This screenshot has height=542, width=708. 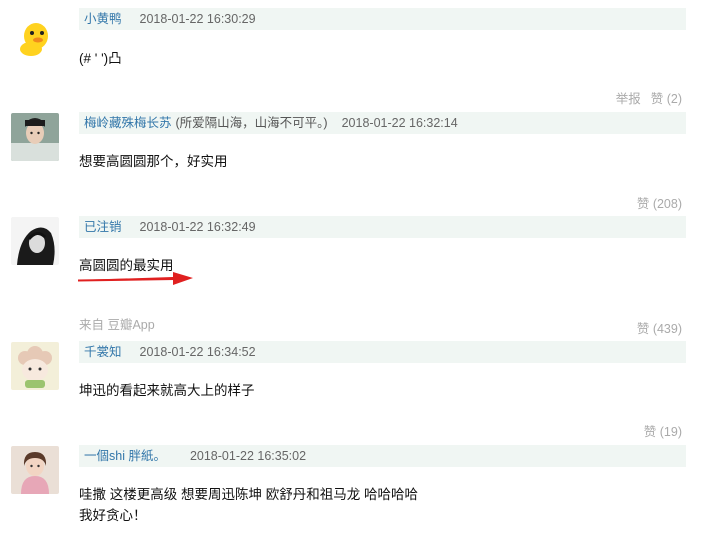 I want to click on comment-actions: 赞 (208), so click(x=654, y=202).